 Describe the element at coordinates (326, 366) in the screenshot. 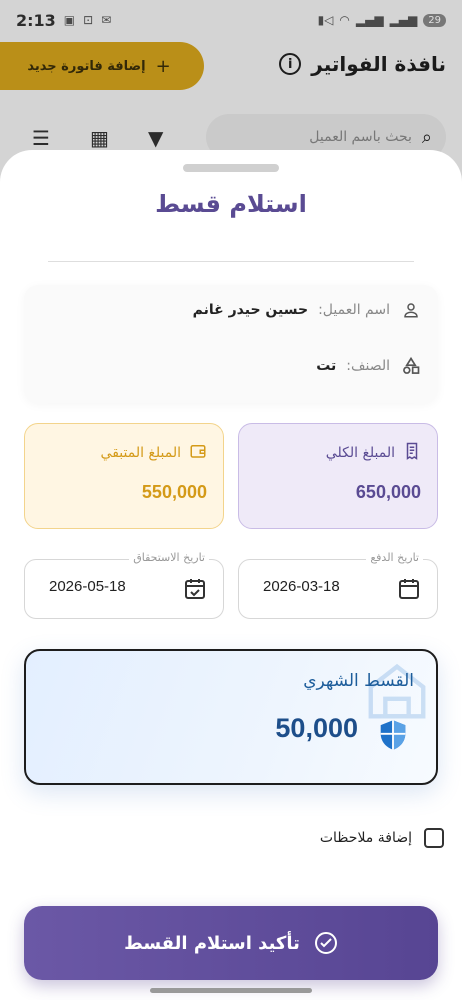

I see `category-value: تت` at that location.